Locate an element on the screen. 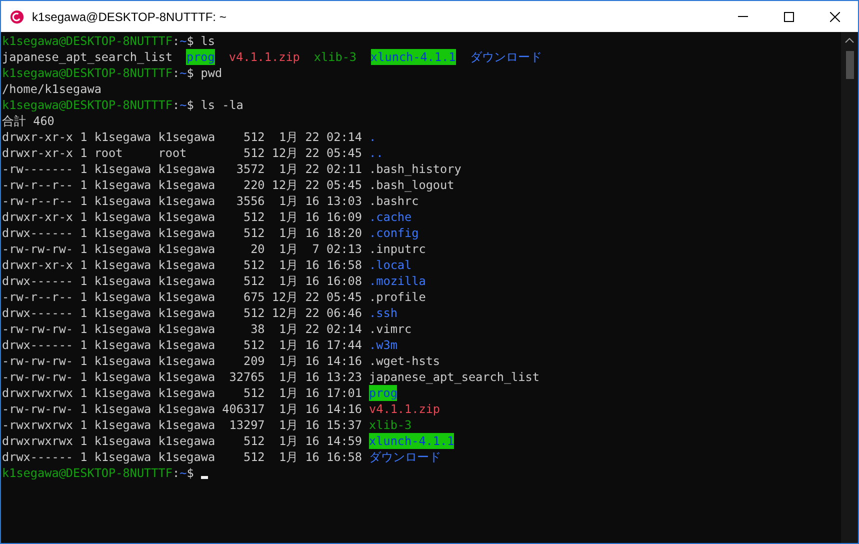 The width and height of the screenshot is (859, 544). file-details: -rw------- 1 k1segawa k1segawa 3572 1月 22 02:11 is located at coordinates (182, 169).